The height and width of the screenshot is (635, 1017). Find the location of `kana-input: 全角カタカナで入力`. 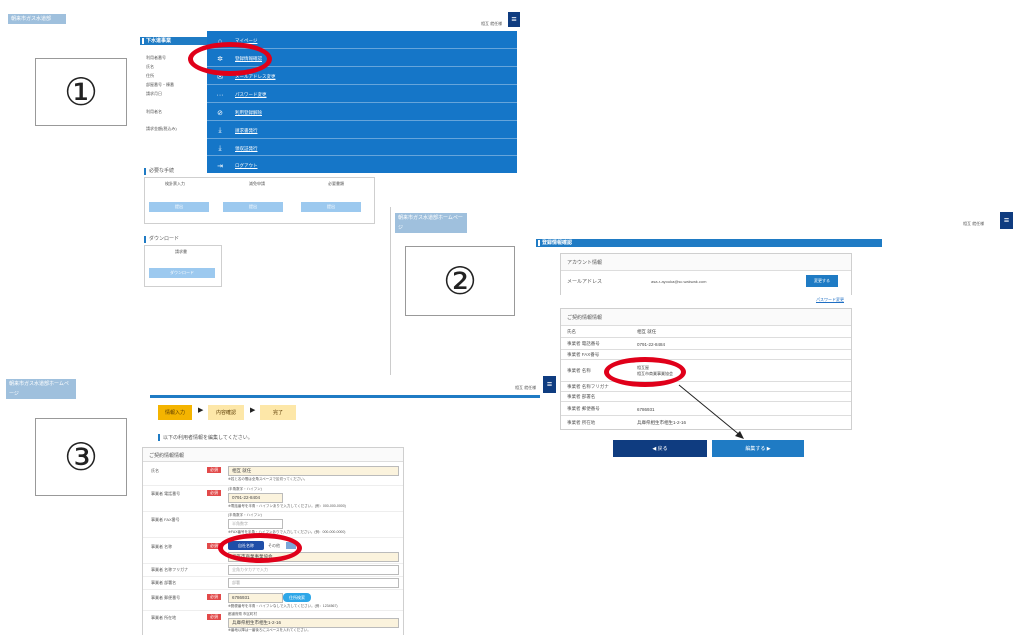

kana-input: 全角カタカナで入力 is located at coordinates (313, 570).